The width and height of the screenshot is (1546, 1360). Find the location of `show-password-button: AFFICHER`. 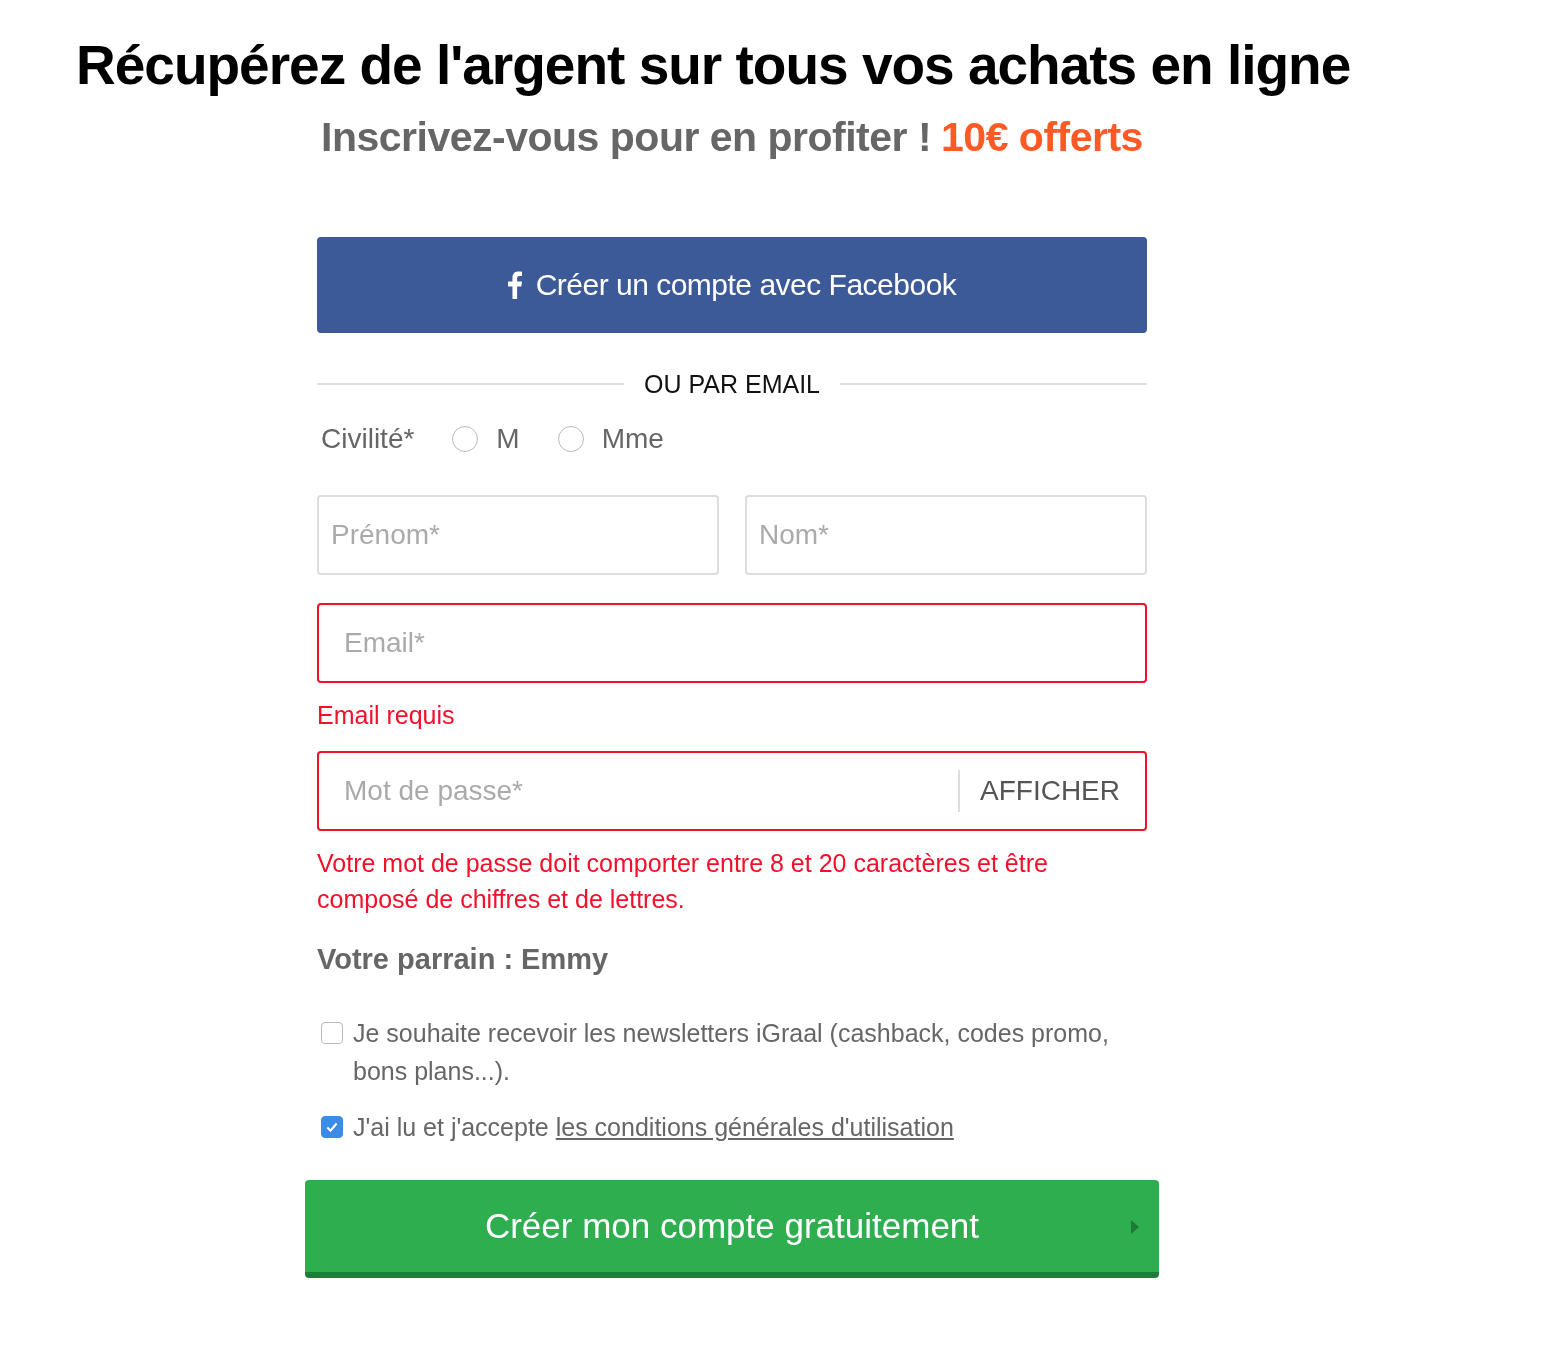

show-password-button: AFFICHER is located at coordinates (1051, 791).